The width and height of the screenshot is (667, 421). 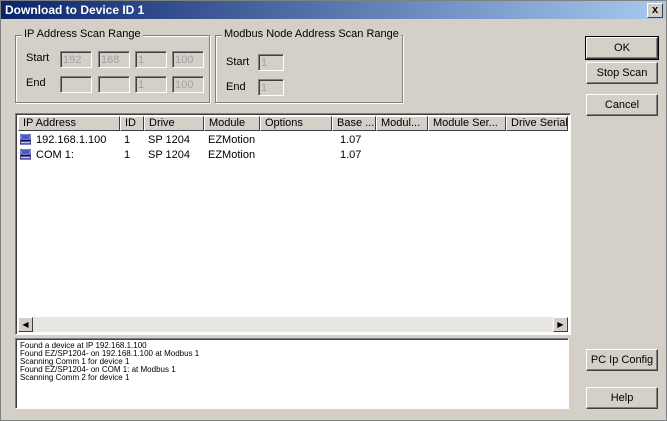 I want to click on ip-start-octet-3: 1, so click(x=151, y=59).